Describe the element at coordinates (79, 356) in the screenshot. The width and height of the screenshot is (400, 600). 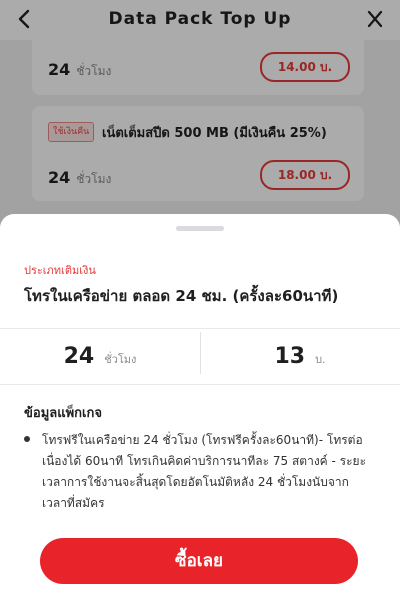
I see `duration-value: 24` at that location.